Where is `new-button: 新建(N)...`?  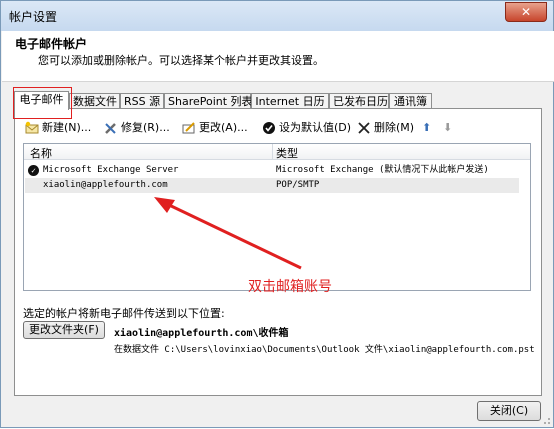 new-button: 新建(N)... is located at coordinates (58, 128).